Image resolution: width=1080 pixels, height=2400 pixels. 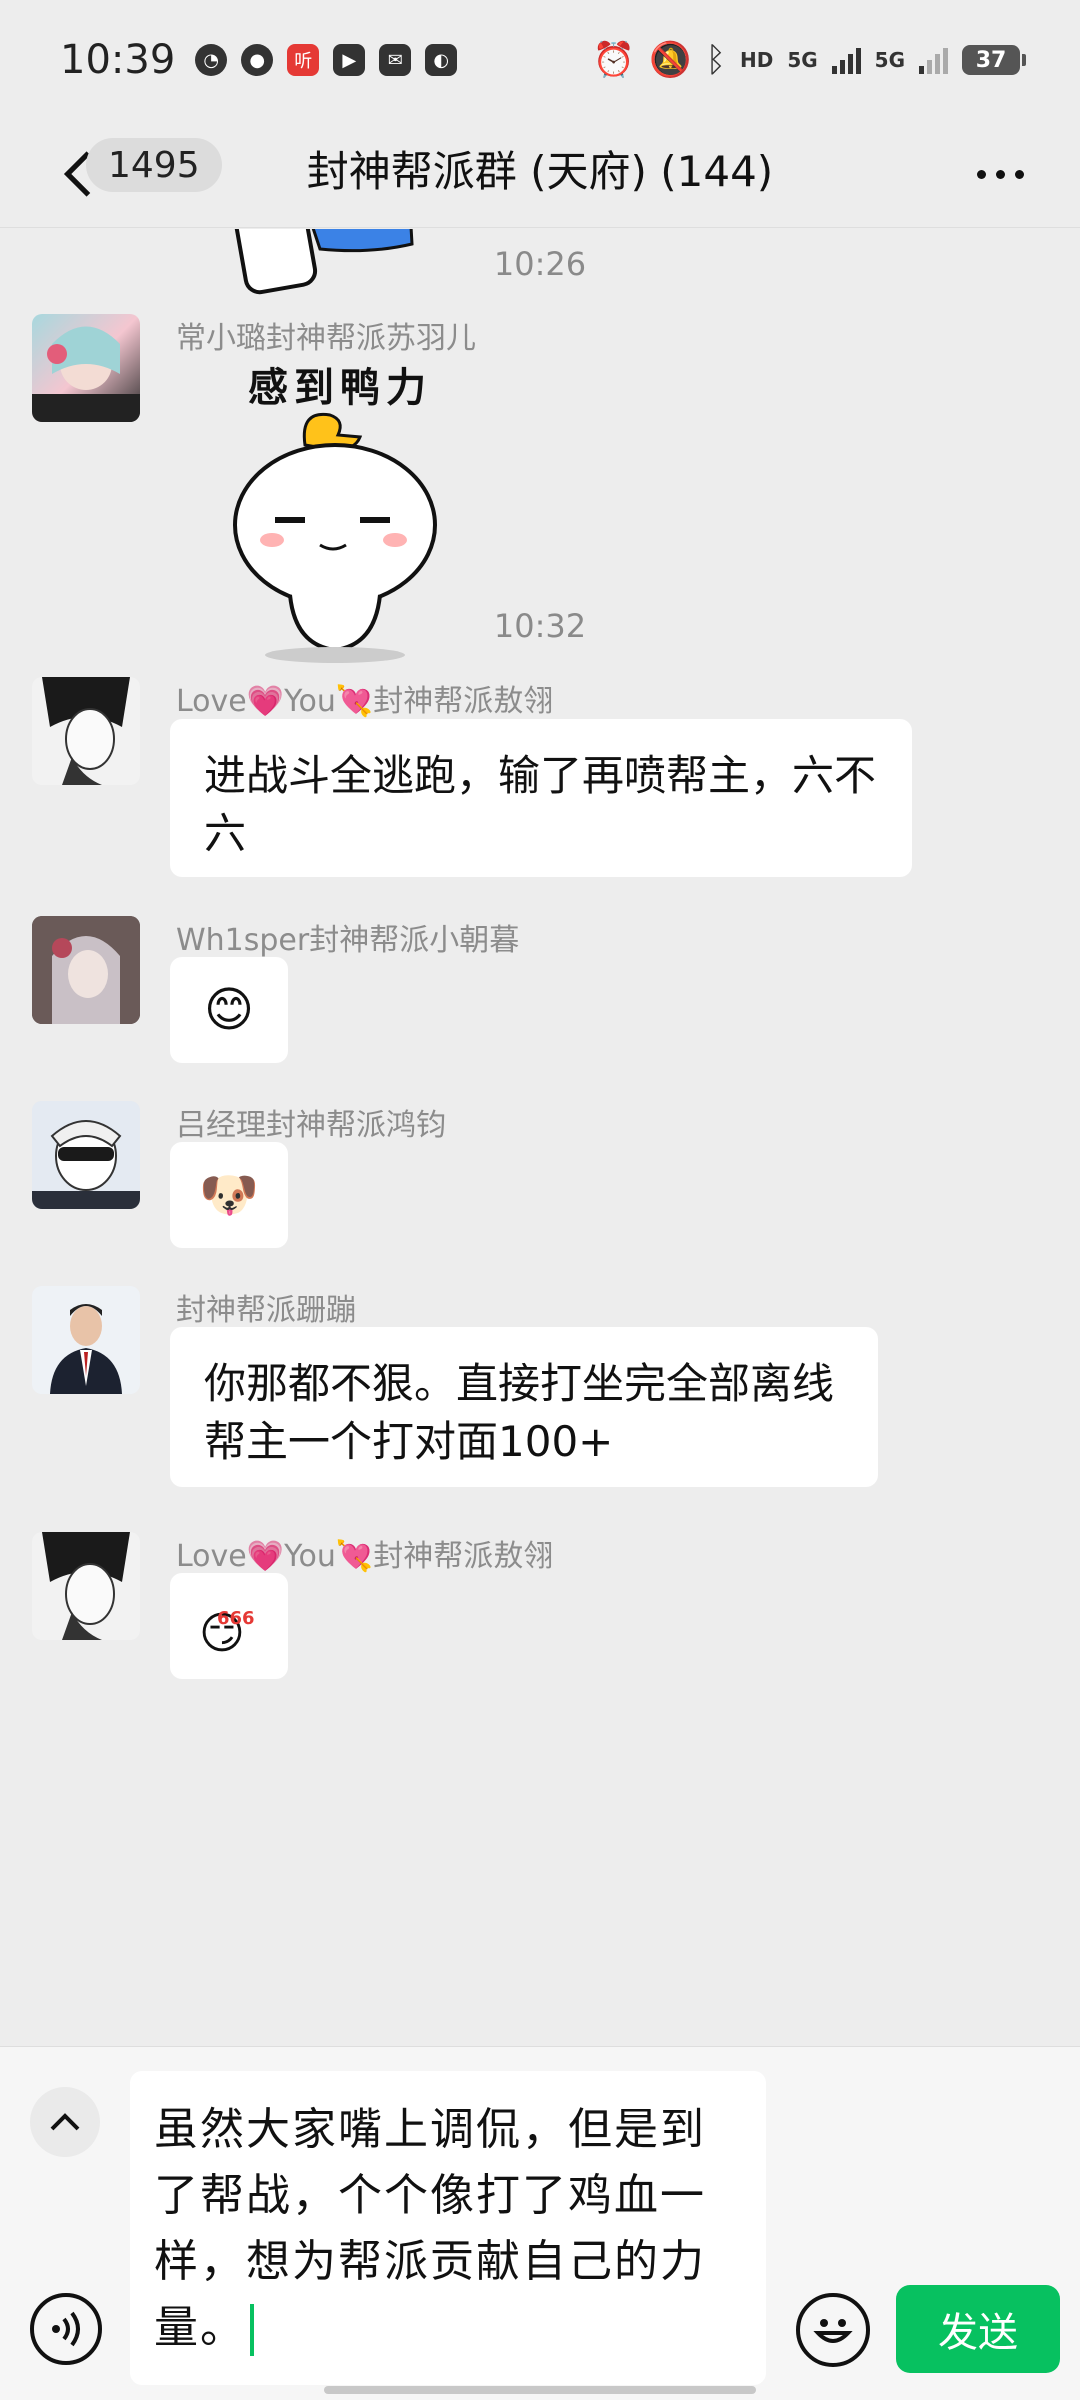 I want to click on voice-icon, so click(x=66, y=2329).